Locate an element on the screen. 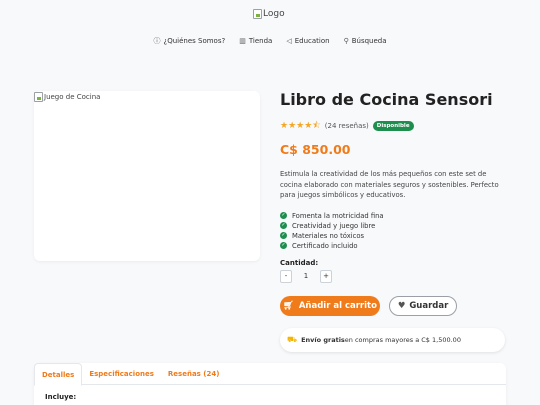  includes-heading: Incluye: is located at coordinates (61, 397).